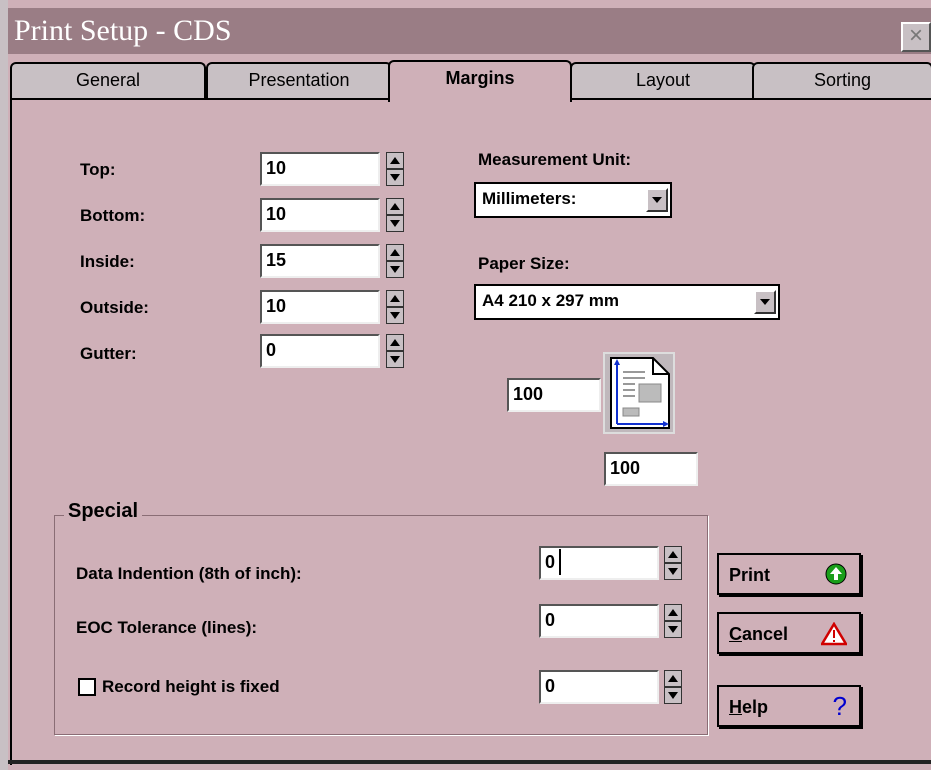 The width and height of the screenshot is (931, 770). What do you see at coordinates (320, 169) in the screenshot?
I see `top-margin-input: 10` at bounding box center [320, 169].